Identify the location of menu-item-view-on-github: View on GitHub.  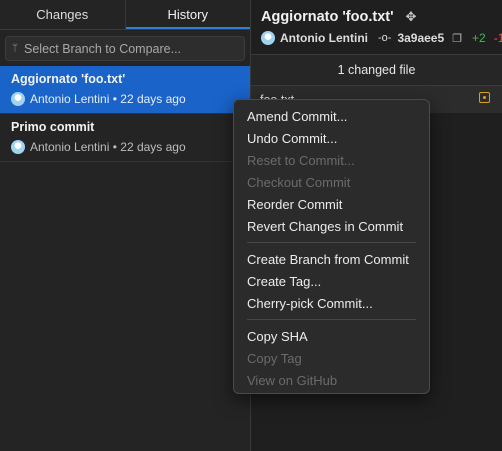
(292, 380).